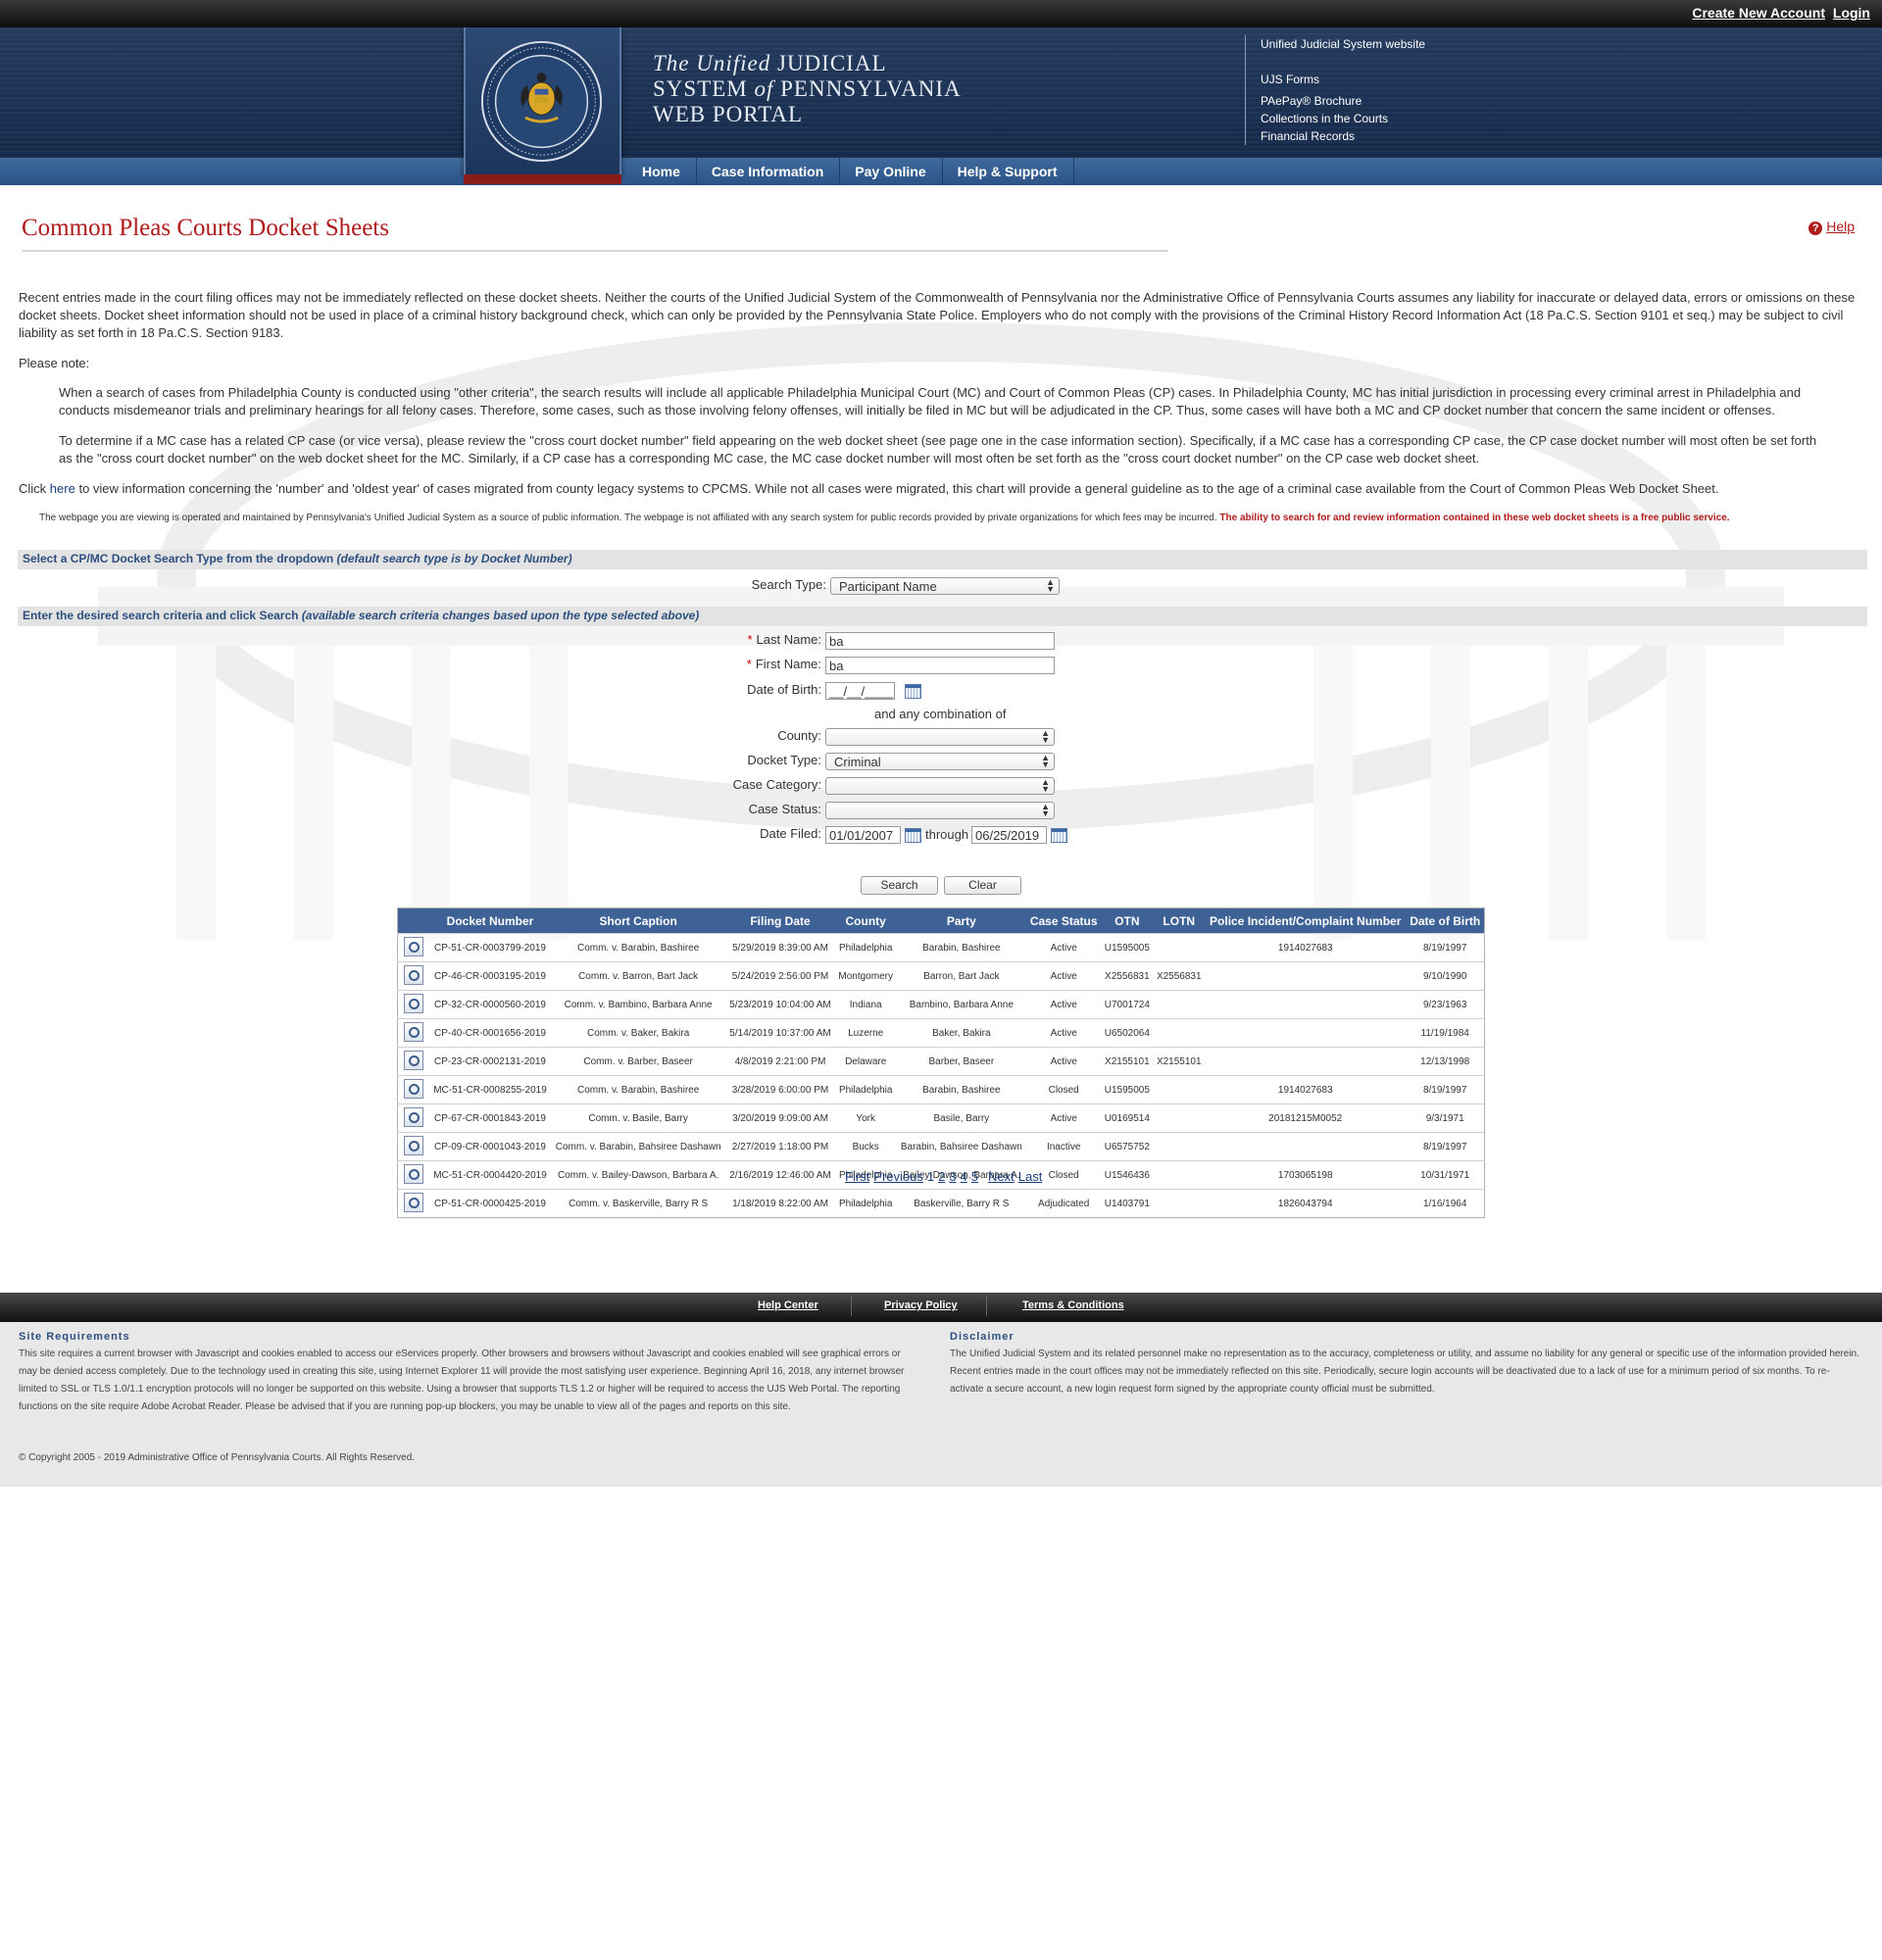  What do you see at coordinates (940, 810) in the screenshot?
I see `case-status-select: ▲ ▼` at bounding box center [940, 810].